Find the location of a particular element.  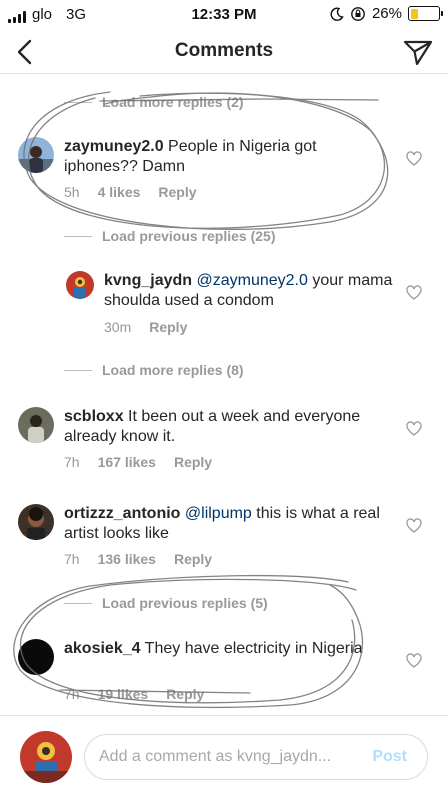

load-link-label: Load more replies (2) is located at coordinates (173, 102).